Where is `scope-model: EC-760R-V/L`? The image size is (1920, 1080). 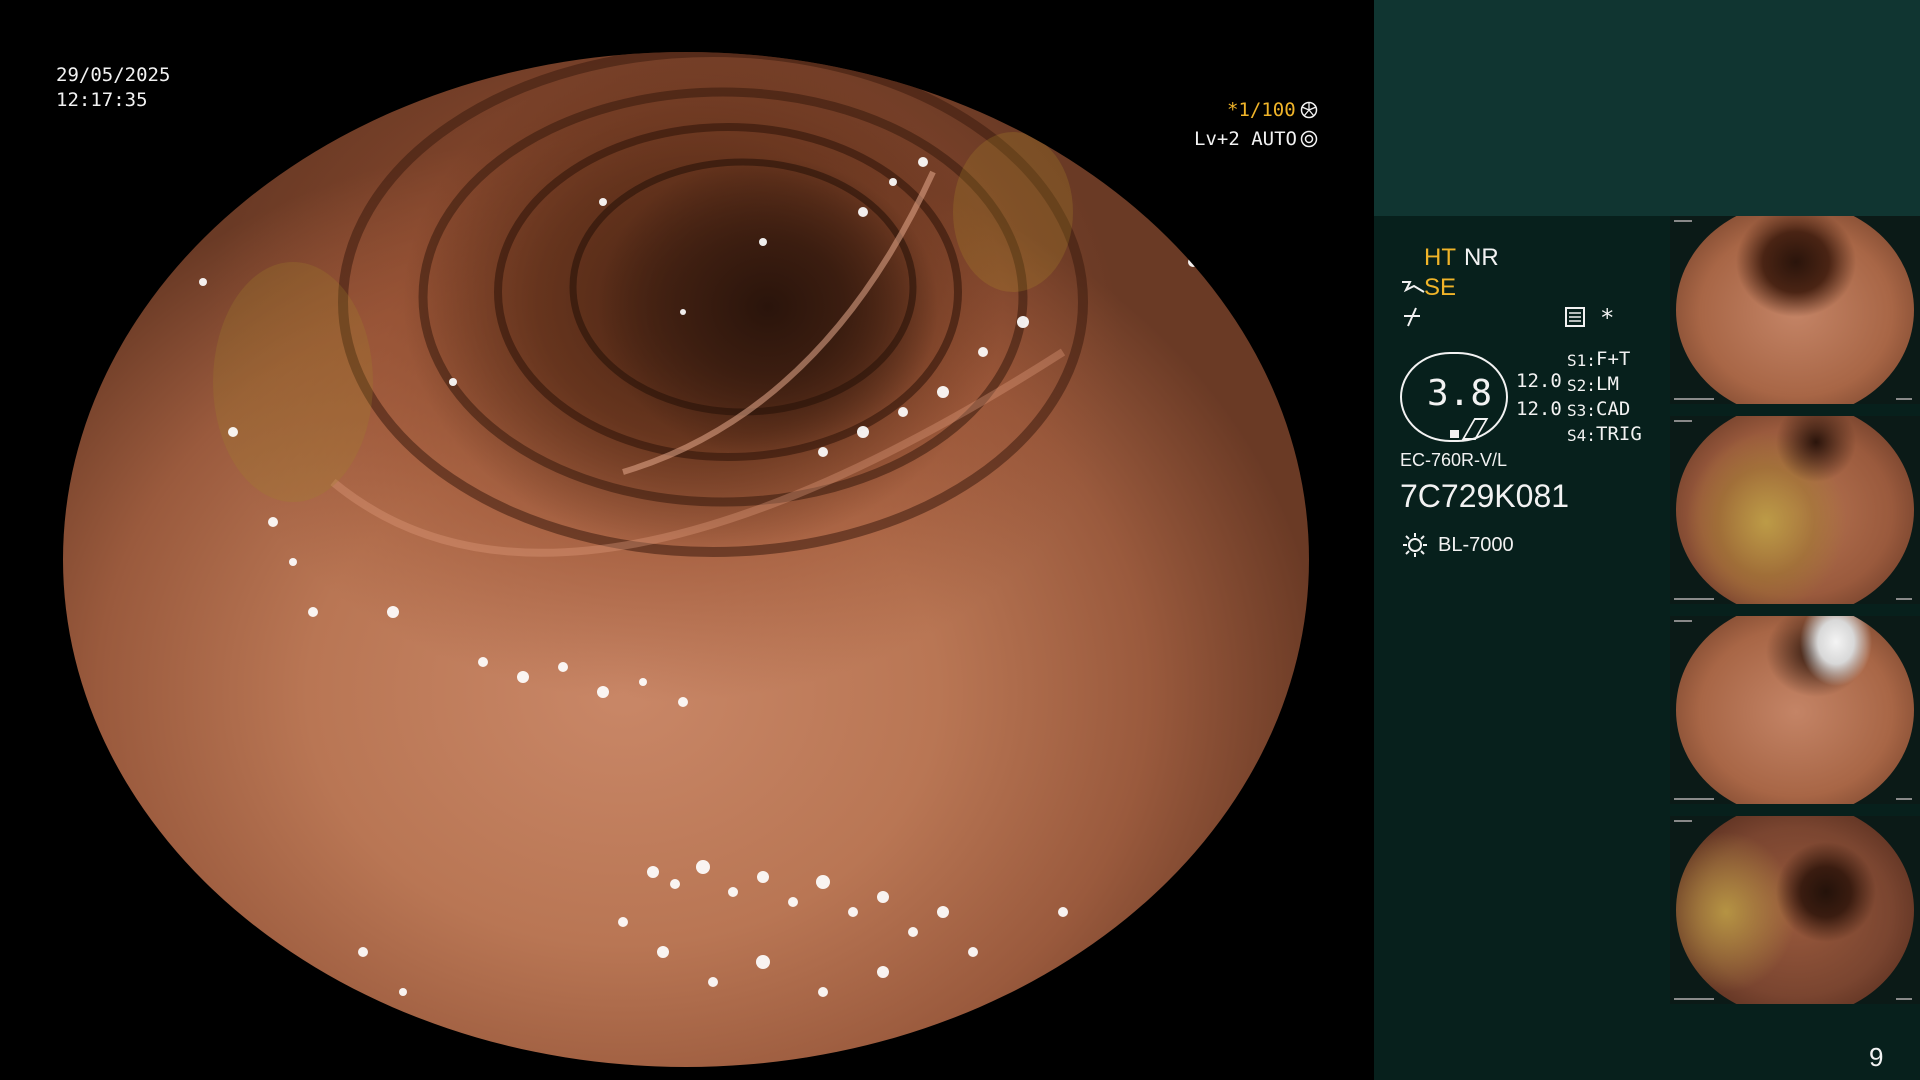 scope-model: EC-760R-V/L is located at coordinates (1454, 460).